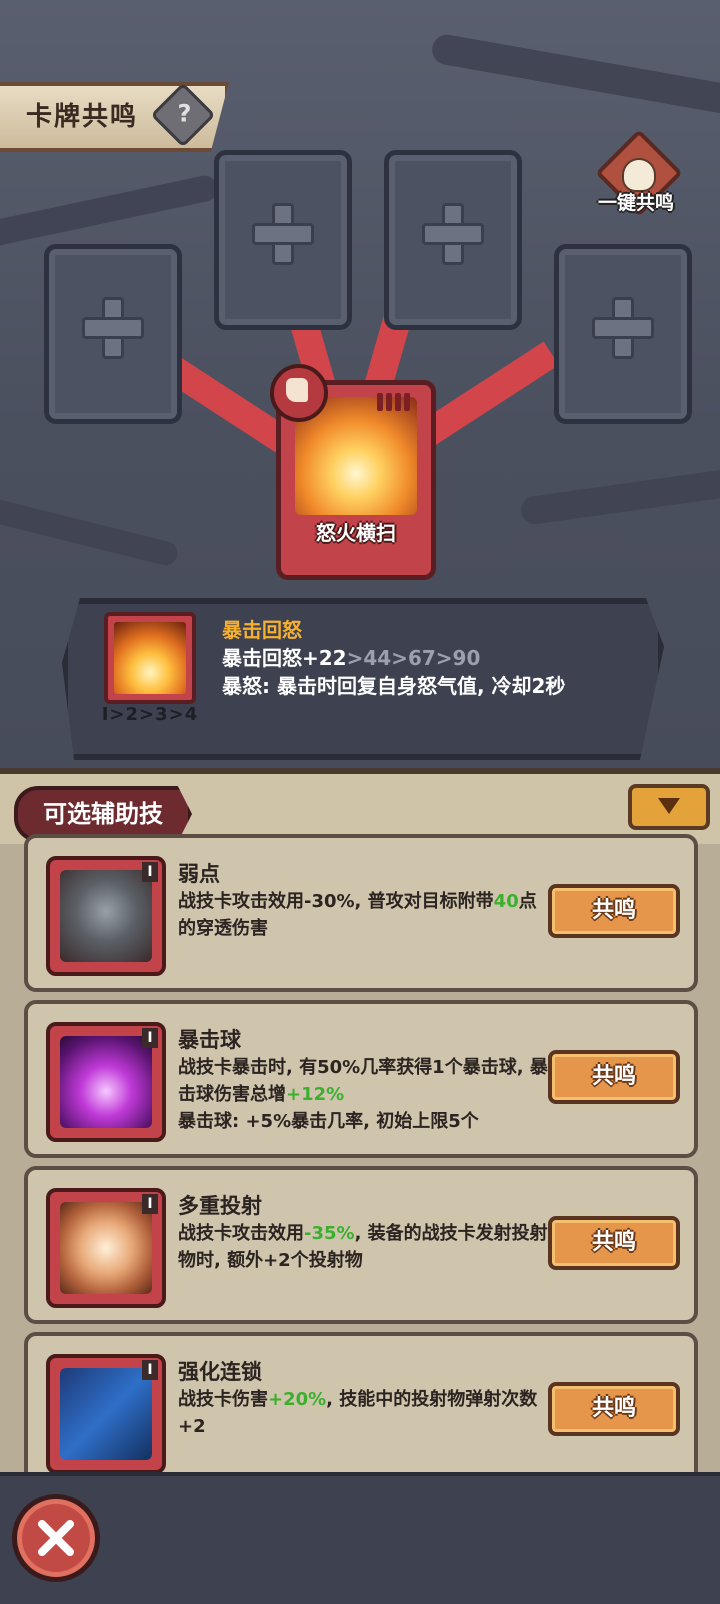 The width and height of the screenshot is (720, 1604). I want to click on chain-arrow-icon, so click(106, 1414).